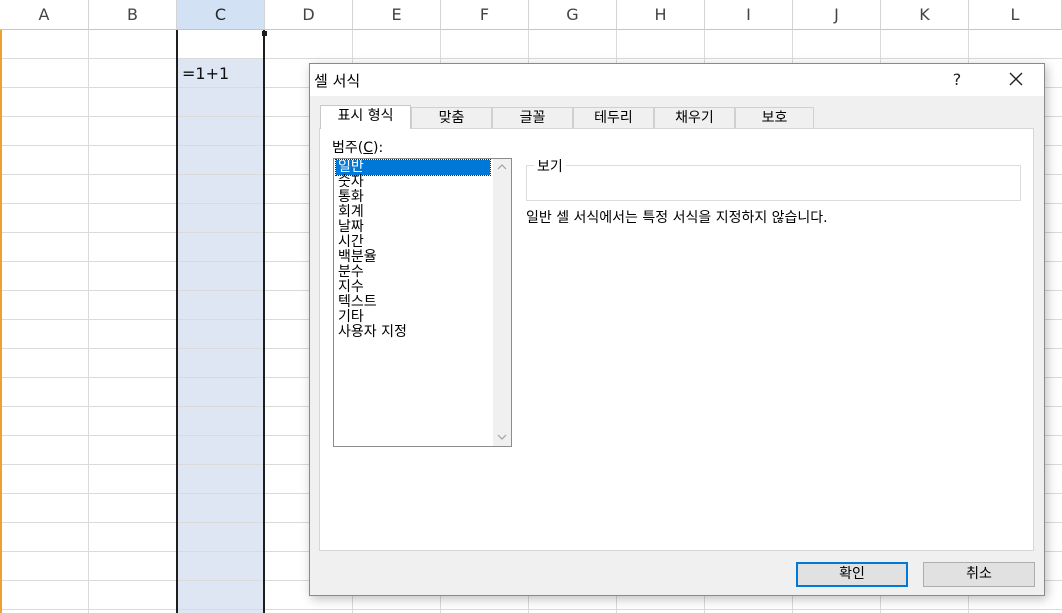 Image resolution: width=1062 pixels, height=613 pixels. Describe the element at coordinates (221, 15) in the screenshot. I see `column-header-c: C` at that location.